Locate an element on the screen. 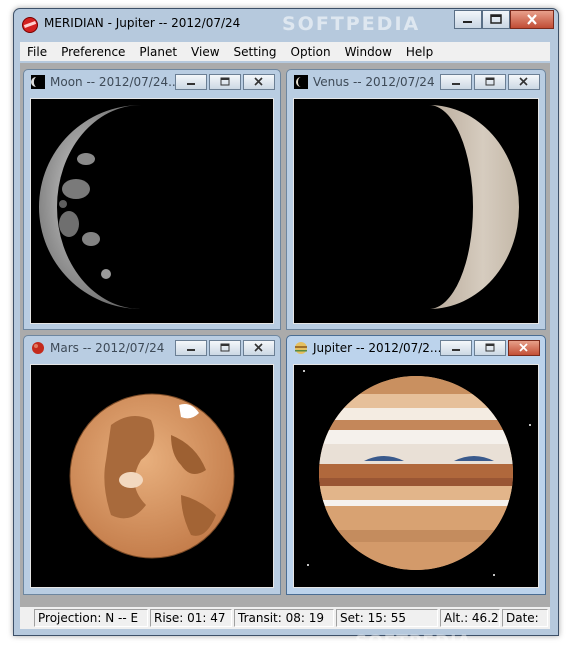  mars-minimize-button is located at coordinates (191, 348).